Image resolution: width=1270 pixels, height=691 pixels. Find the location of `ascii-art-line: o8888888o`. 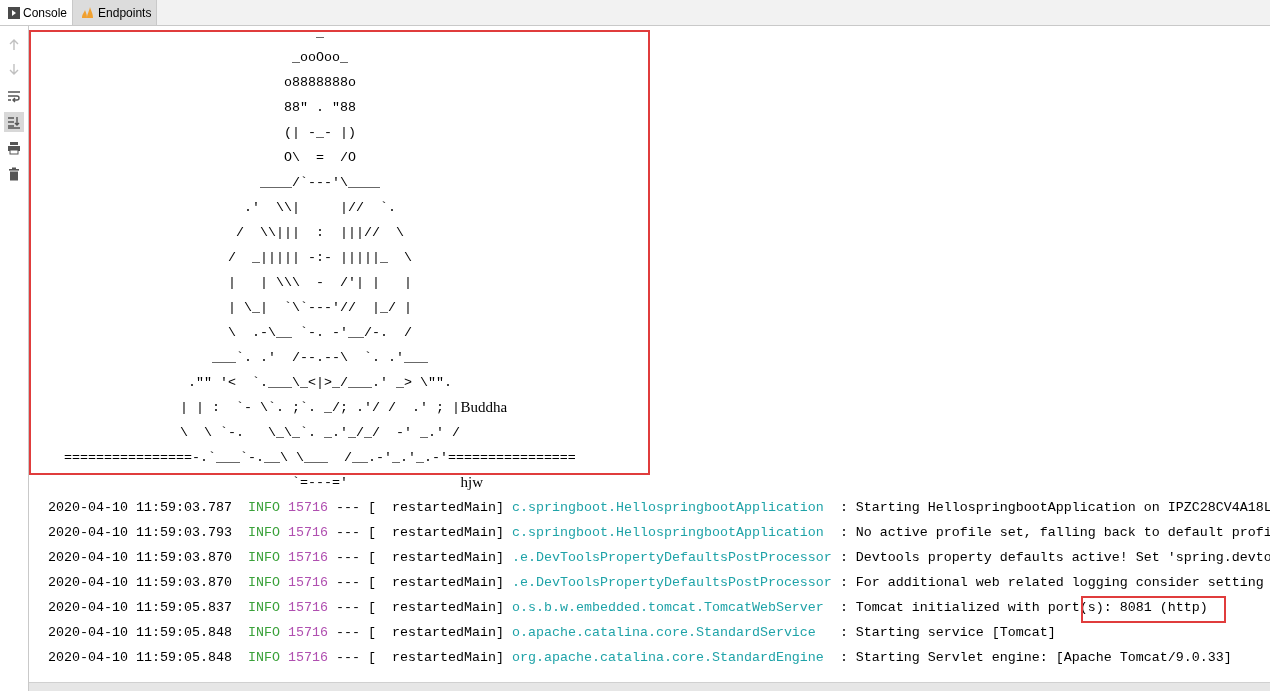

ascii-art-line: o8888888o is located at coordinates (319, 83).